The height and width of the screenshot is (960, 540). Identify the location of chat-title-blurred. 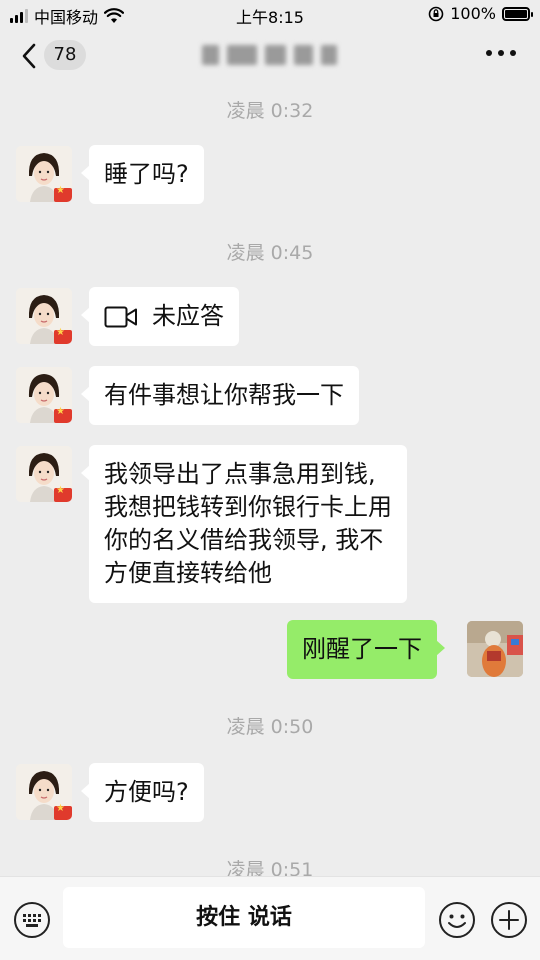
(269, 55).